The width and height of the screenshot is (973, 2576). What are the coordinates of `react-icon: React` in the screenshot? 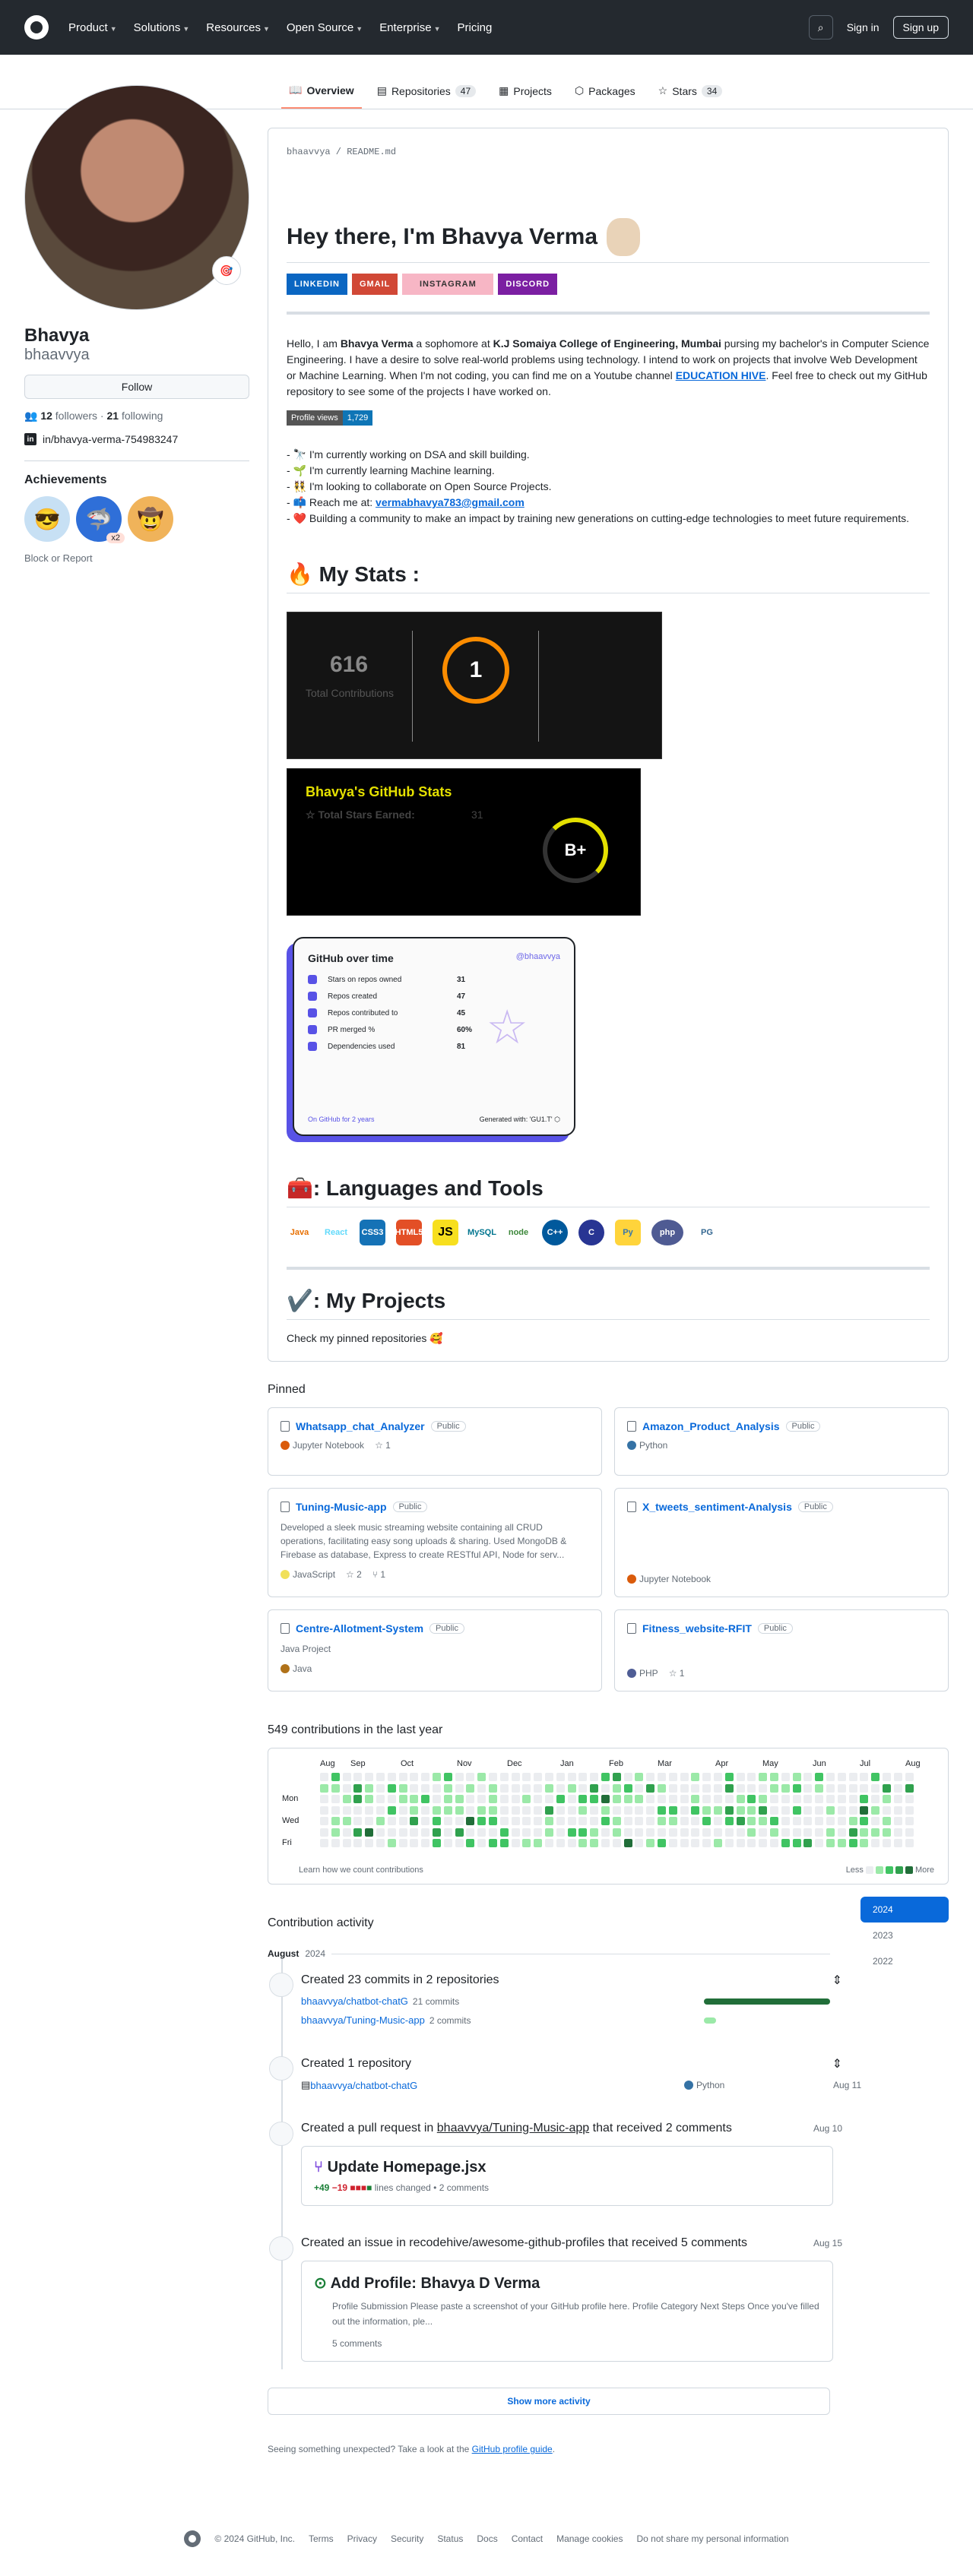 It's located at (336, 1232).